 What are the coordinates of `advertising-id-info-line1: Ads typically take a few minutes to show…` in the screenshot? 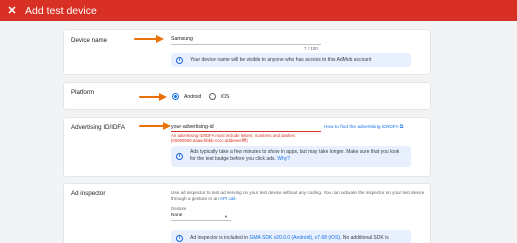 It's located at (295, 152).